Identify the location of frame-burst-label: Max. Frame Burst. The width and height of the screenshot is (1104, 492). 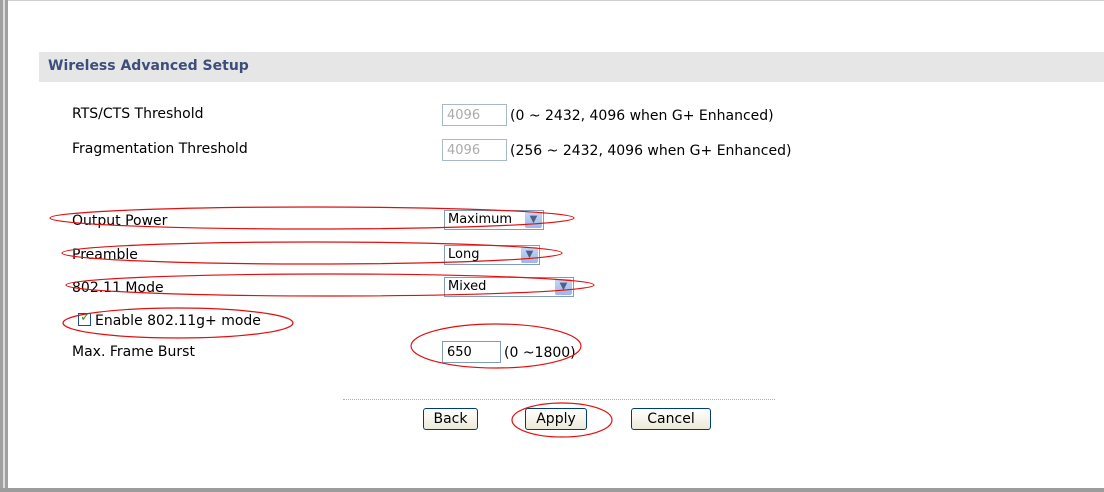
(133, 352).